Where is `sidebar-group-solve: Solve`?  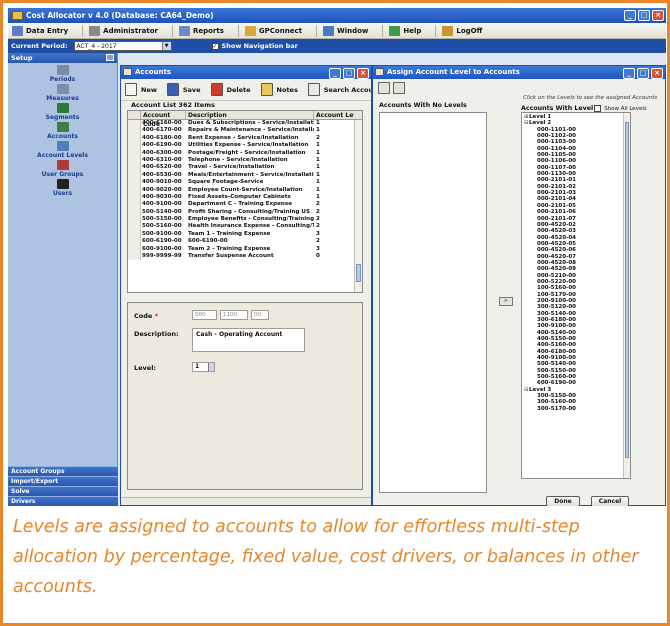 sidebar-group-solve: Solve is located at coordinates (63, 491).